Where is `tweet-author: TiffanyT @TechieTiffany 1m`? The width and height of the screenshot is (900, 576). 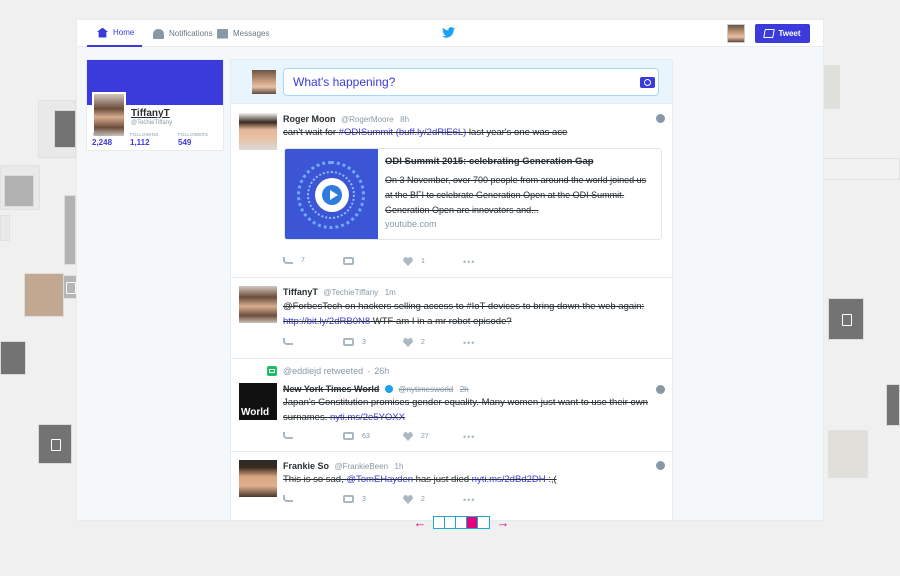 tweet-author: TiffanyT @TechieTiffany 1m is located at coordinates (339, 292).